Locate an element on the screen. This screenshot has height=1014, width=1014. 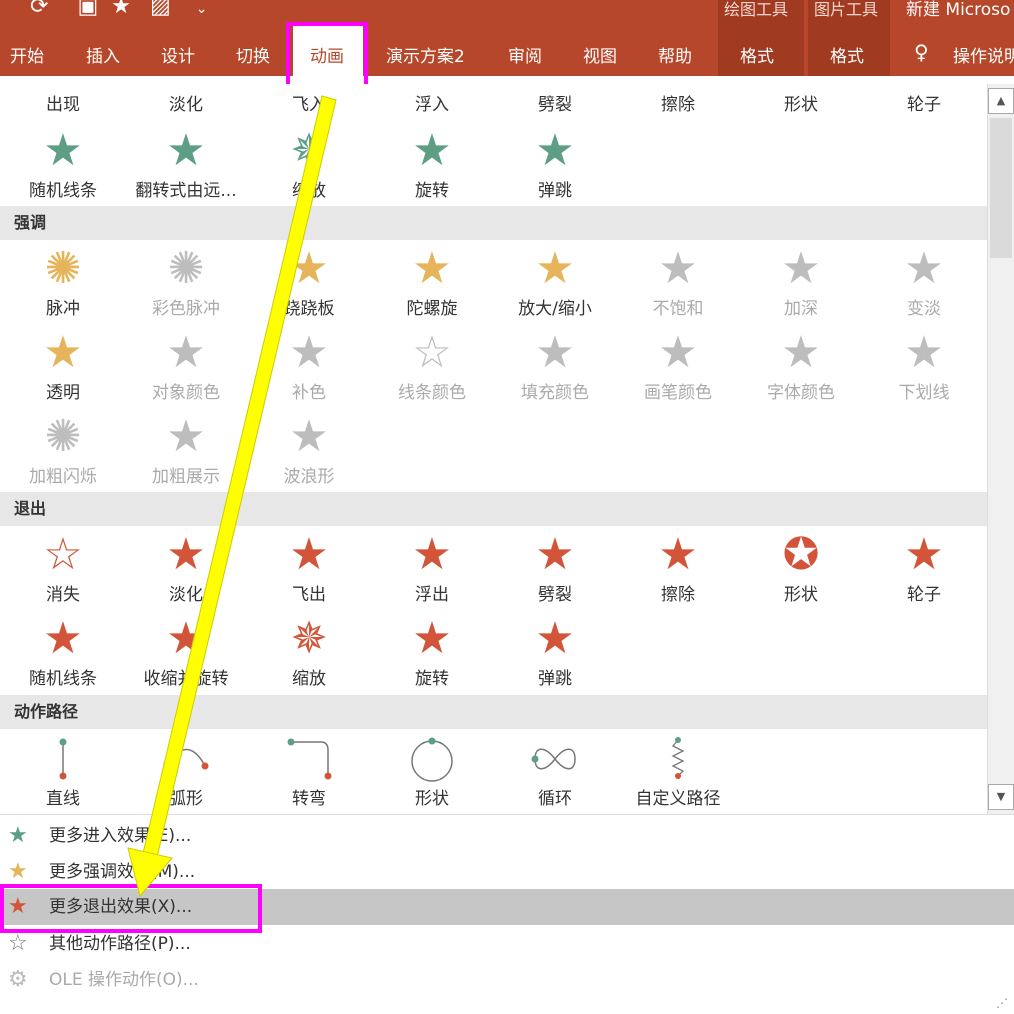
exit-float-out: ★ 浮出 is located at coordinates (432, 568).